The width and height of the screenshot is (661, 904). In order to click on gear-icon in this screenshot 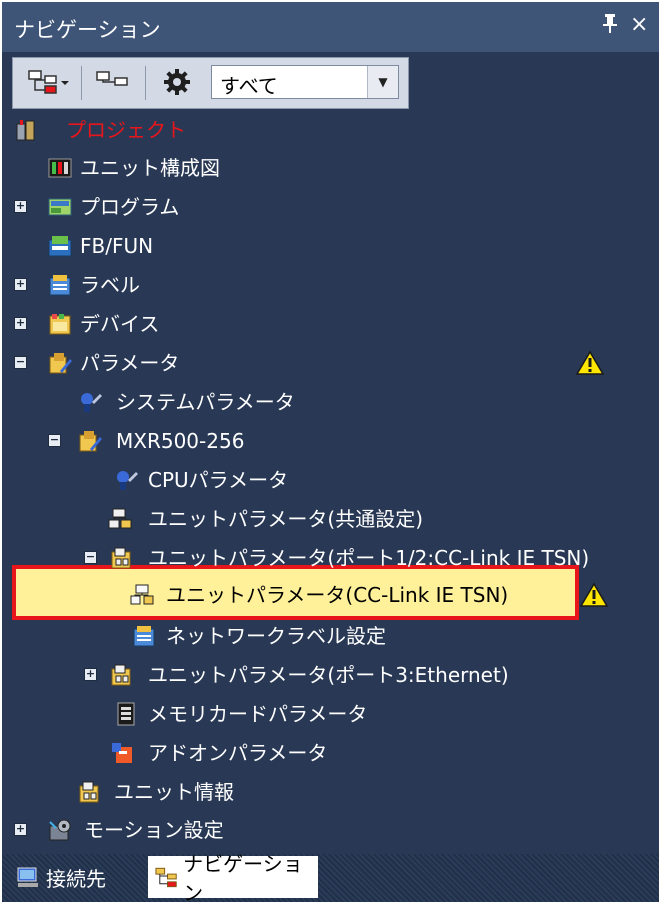, I will do `click(177, 82)`.